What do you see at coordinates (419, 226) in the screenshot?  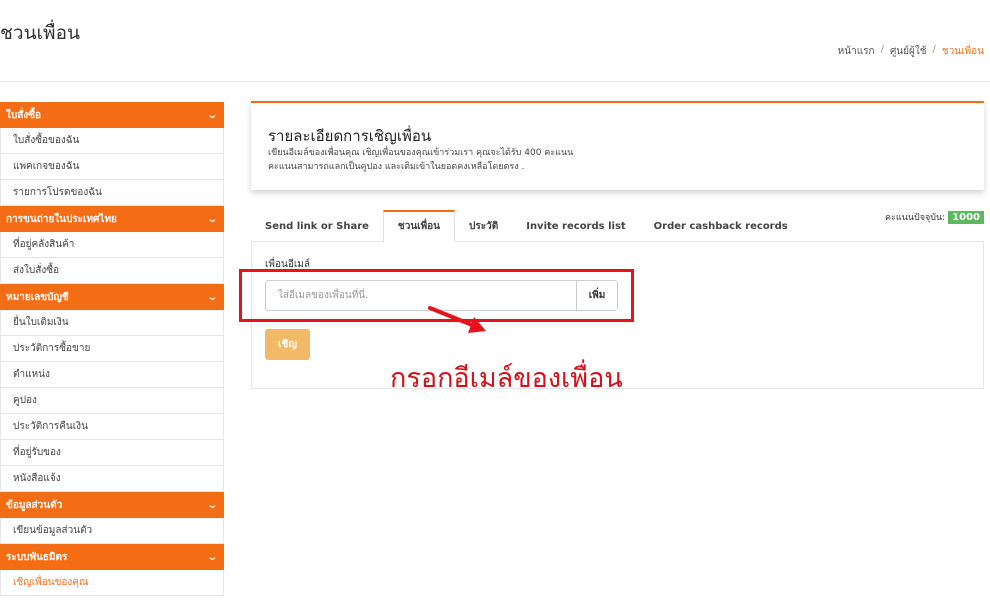 I see `tab-invite-friend: ชวนเพื่อน` at bounding box center [419, 226].